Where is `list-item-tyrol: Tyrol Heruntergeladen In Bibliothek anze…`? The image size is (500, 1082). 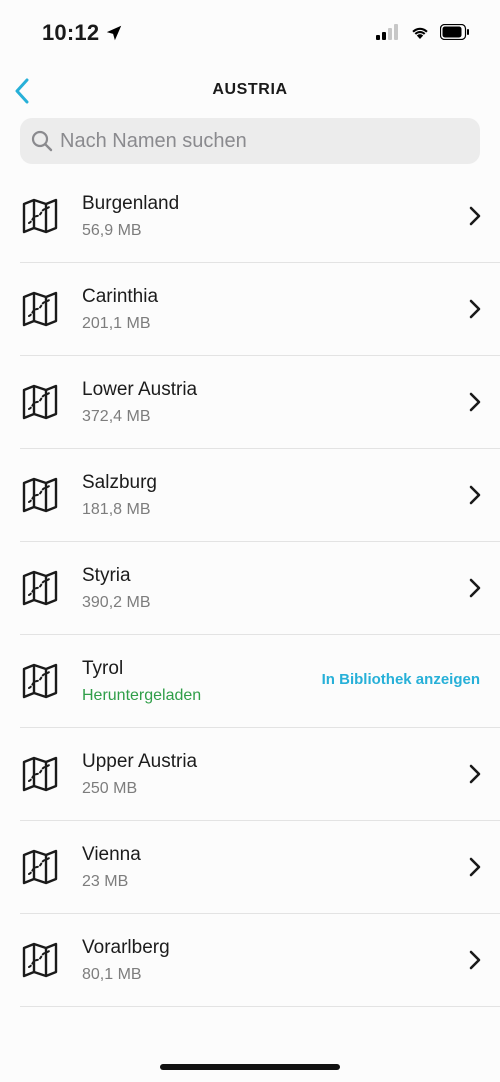
list-item-tyrol: Tyrol Heruntergeladen In Bibliothek anze… is located at coordinates (260, 681).